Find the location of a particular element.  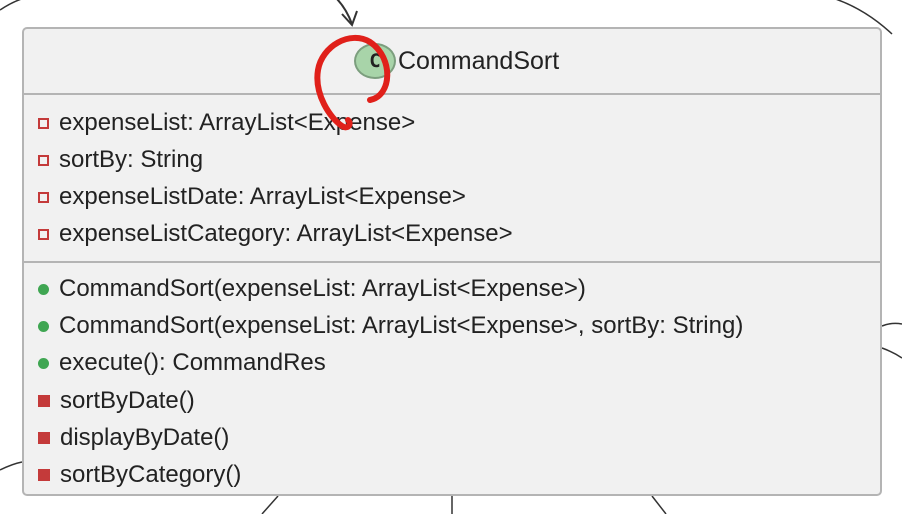

method-execute: execute(): CommandRes is located at coordinates (182, 363).